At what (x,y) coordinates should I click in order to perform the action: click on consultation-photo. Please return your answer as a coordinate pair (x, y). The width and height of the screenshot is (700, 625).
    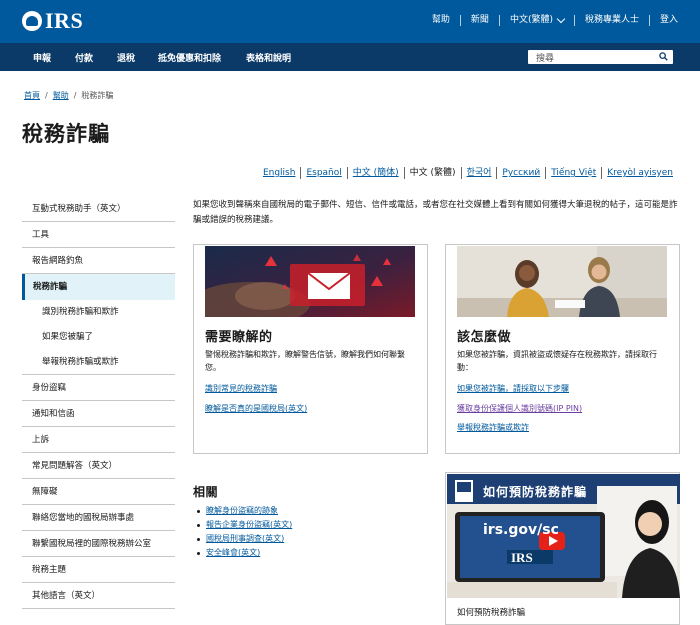
    Looking at the image, I should click on (562, 281).